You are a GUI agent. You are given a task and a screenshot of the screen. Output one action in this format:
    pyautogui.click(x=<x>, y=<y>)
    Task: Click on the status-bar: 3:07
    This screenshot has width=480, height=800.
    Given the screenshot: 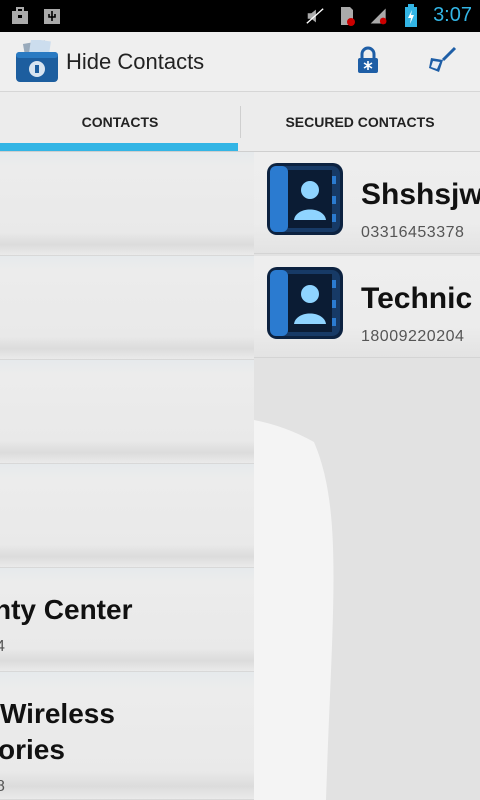 What is the action you would take?
    pyautogui.click(x=240, y=16)
    